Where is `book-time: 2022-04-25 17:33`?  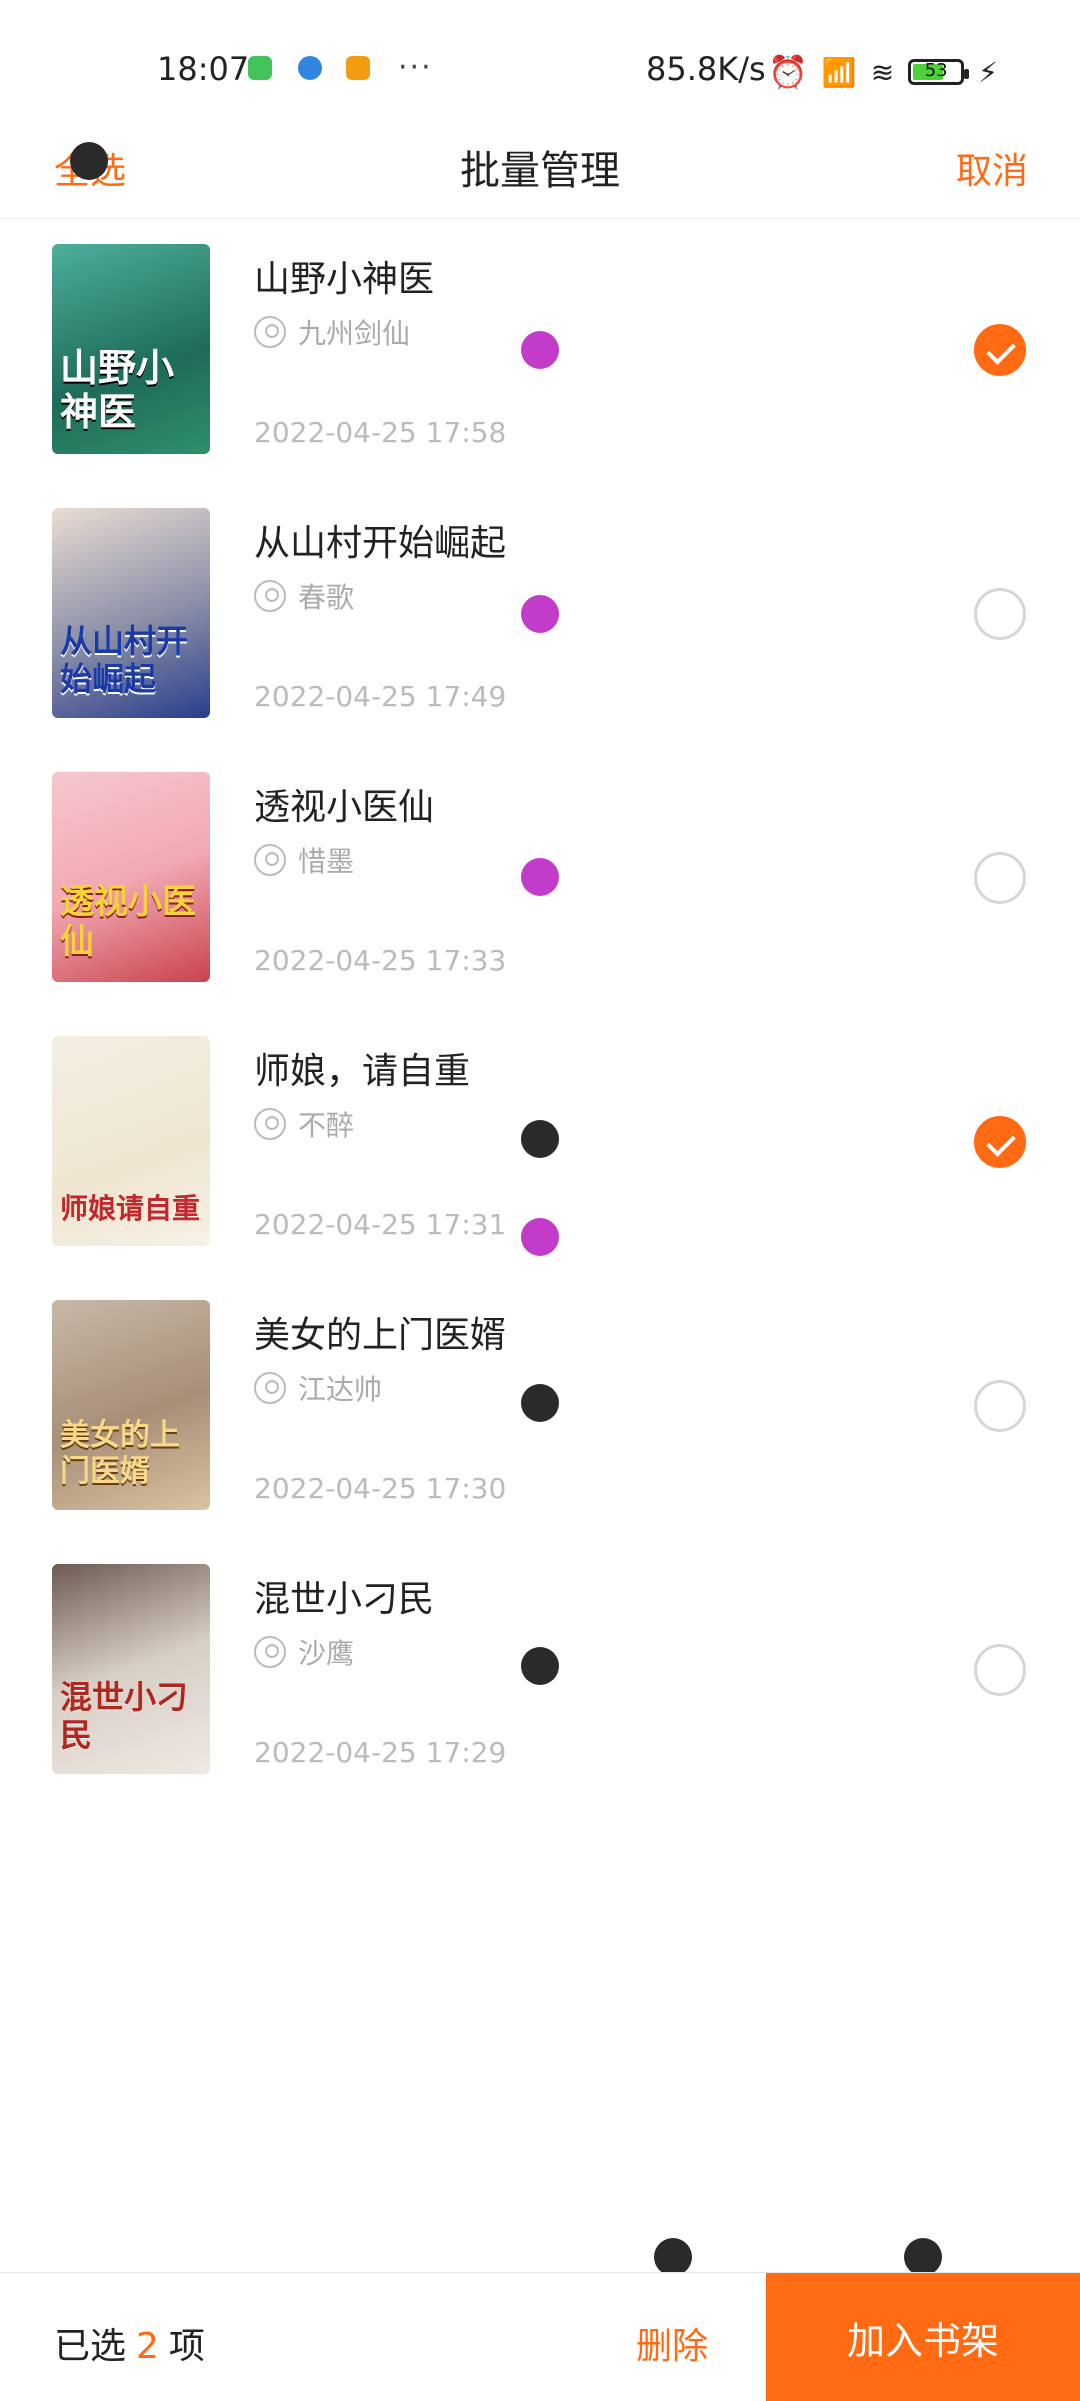 book-time: 2022-04-25 17:33 is located at coordinates (380, 960).